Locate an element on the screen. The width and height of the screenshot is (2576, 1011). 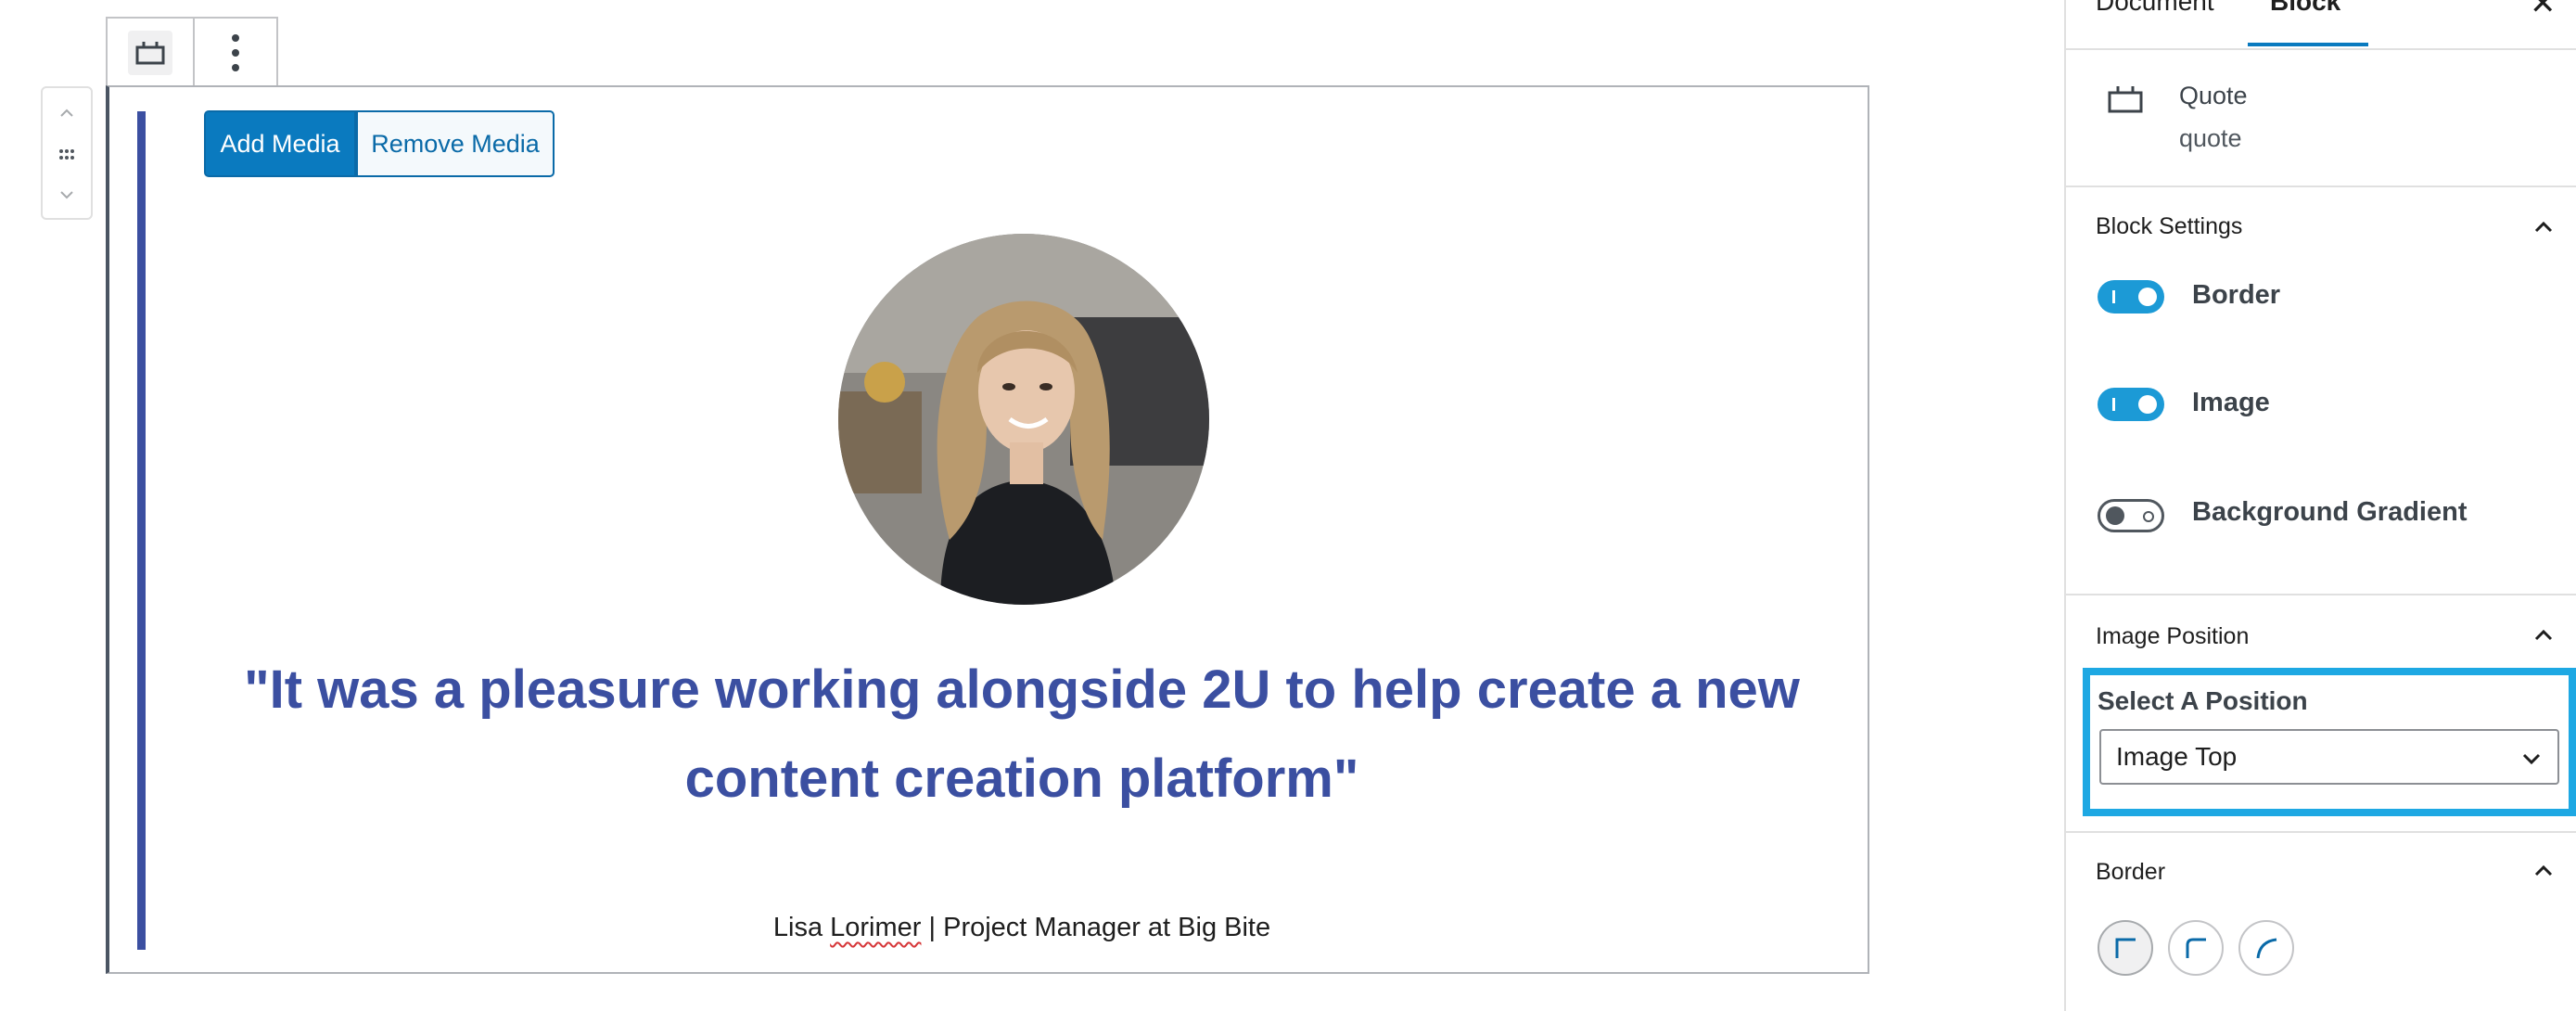
rounded-corner-button is located at coordinates (2196, 948).